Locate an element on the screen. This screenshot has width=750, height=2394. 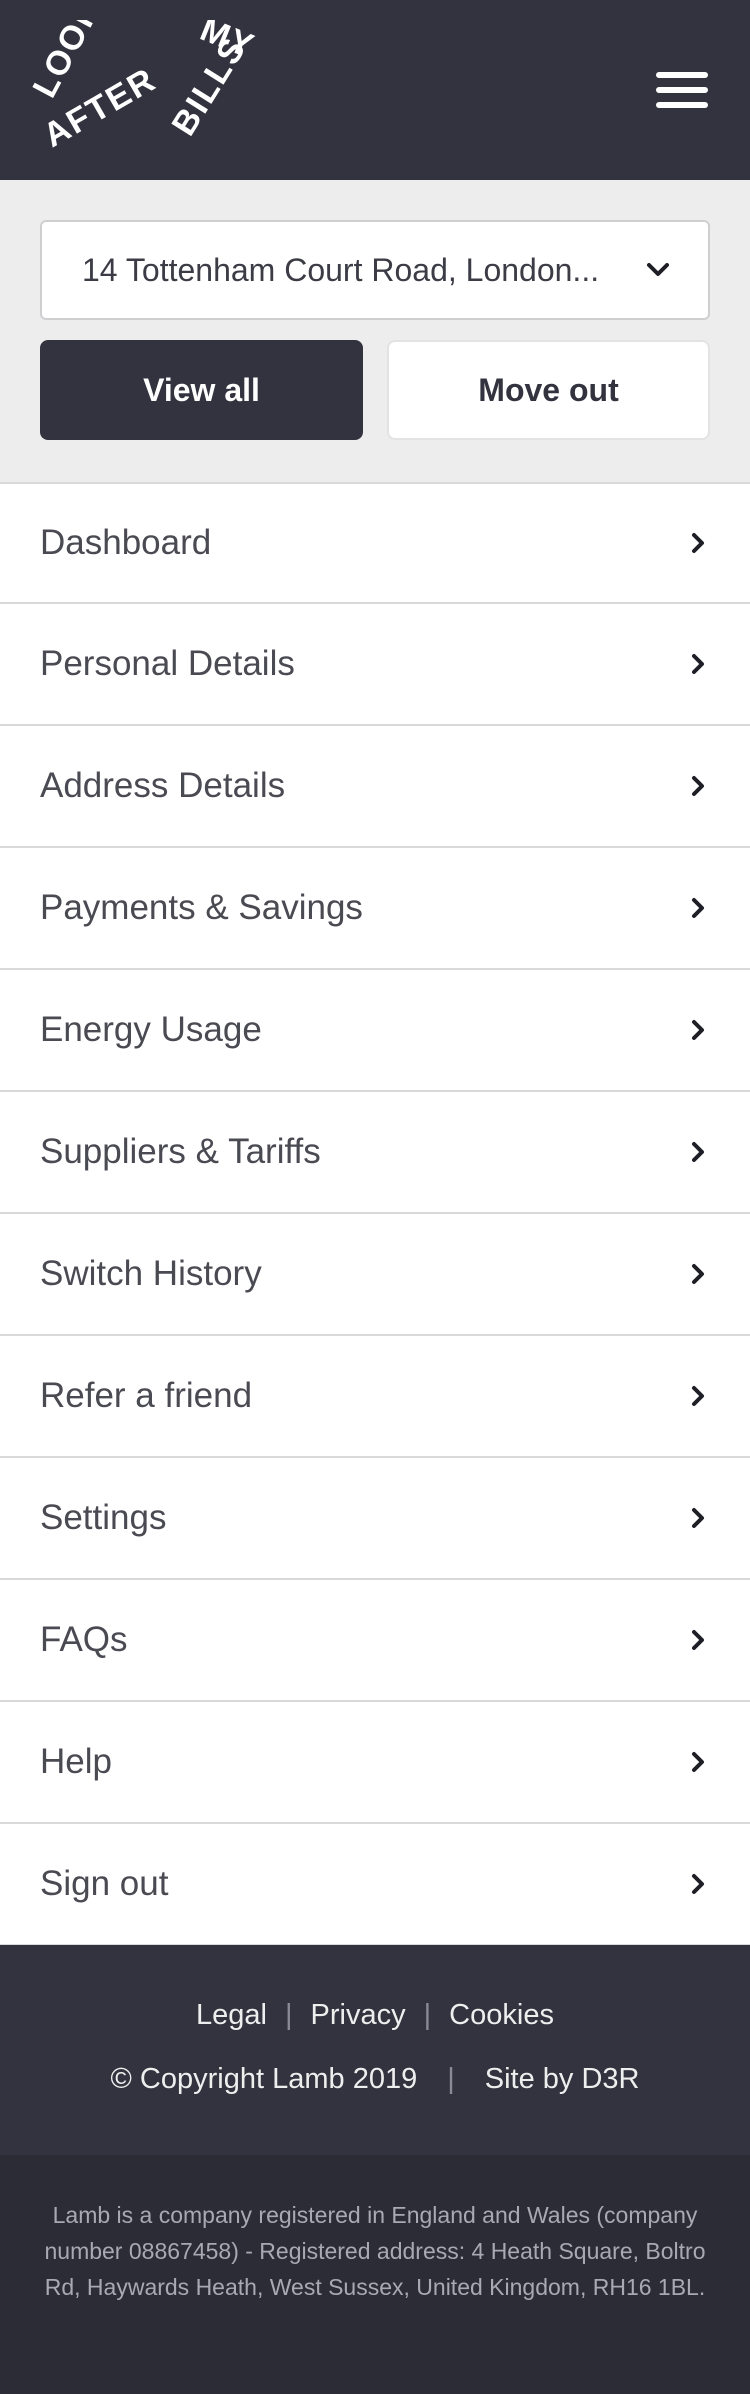
hamburger-icon is located at coordinates (682, 90).